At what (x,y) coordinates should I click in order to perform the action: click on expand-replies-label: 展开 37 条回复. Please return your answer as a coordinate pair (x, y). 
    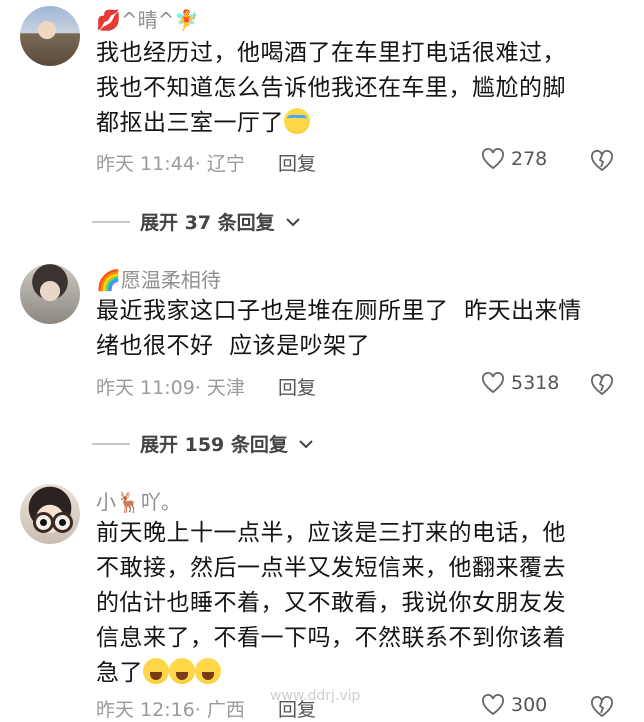
    Looking at the image, I should click on (207, 223).